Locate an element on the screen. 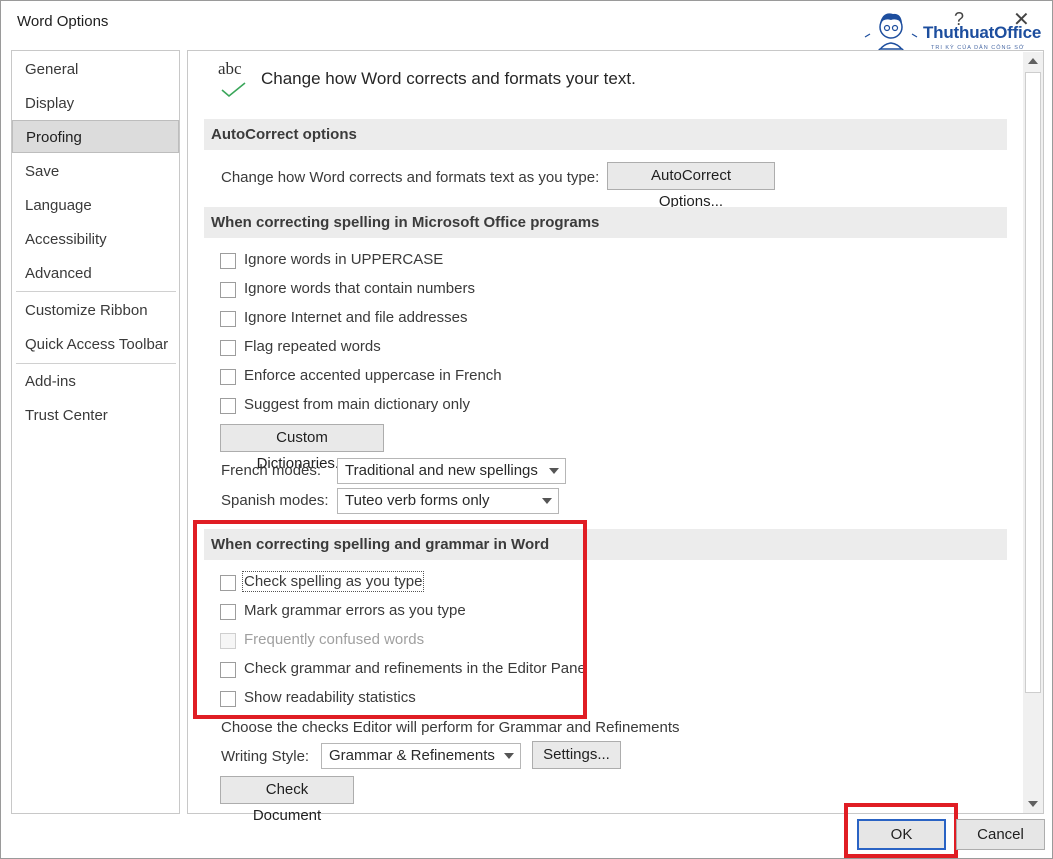 The width and height of the screenshot is (1053, 859). writing-style-select: Grammar & Refinements is located at coordinates (421, 756).